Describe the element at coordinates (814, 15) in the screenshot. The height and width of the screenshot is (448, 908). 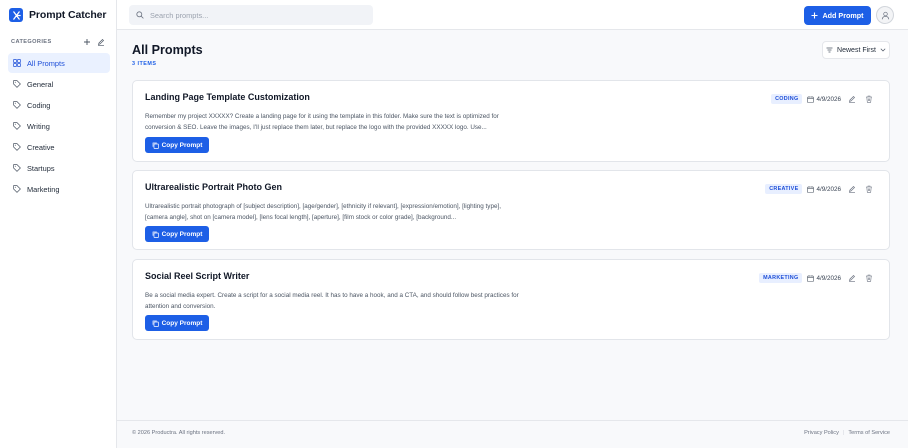
I see `plus-icon` at that location.